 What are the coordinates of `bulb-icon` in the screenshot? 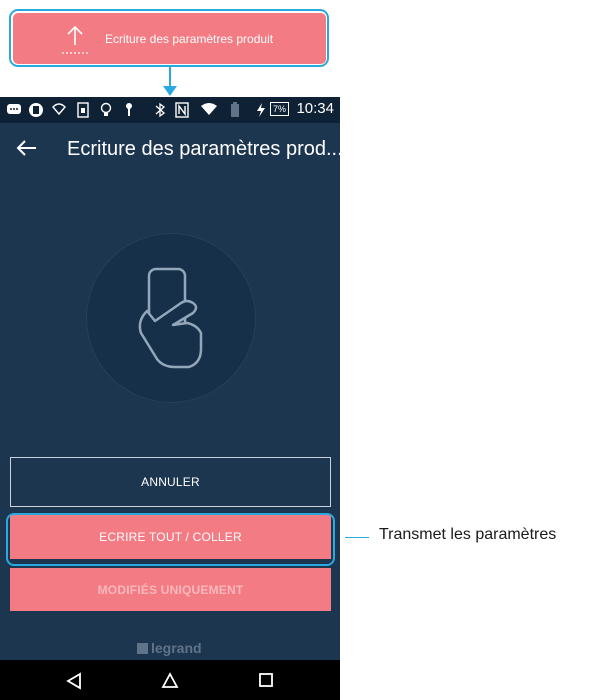 It's located at (106, 109).